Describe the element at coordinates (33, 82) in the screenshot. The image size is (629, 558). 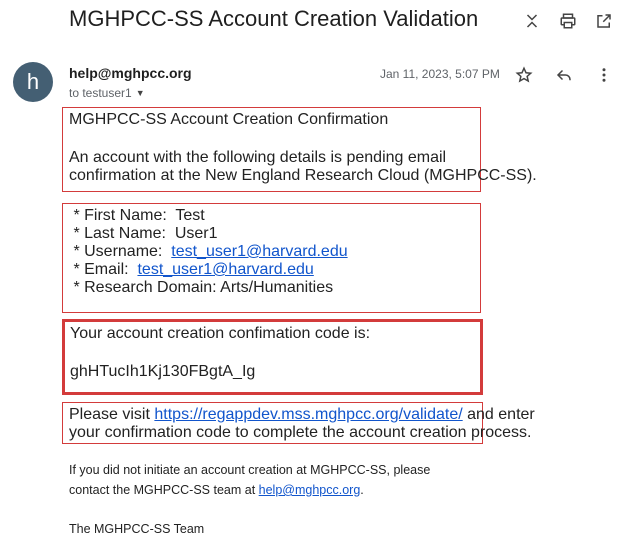
I see `avatar: h` at that location.